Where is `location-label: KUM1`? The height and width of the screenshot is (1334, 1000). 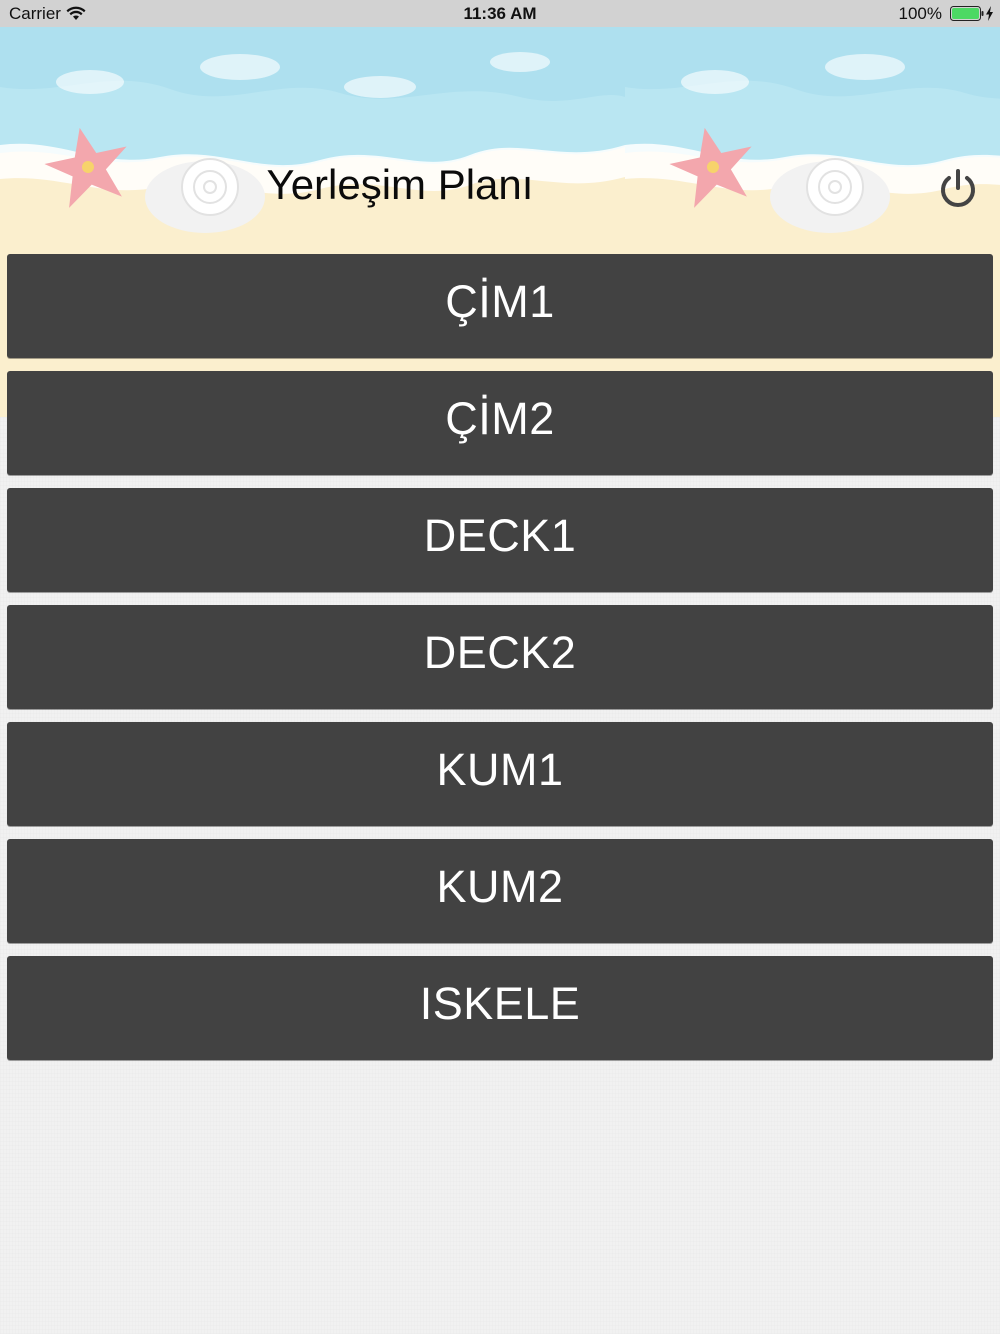 location-label: KUM1 is located at coordinates (500, 769).